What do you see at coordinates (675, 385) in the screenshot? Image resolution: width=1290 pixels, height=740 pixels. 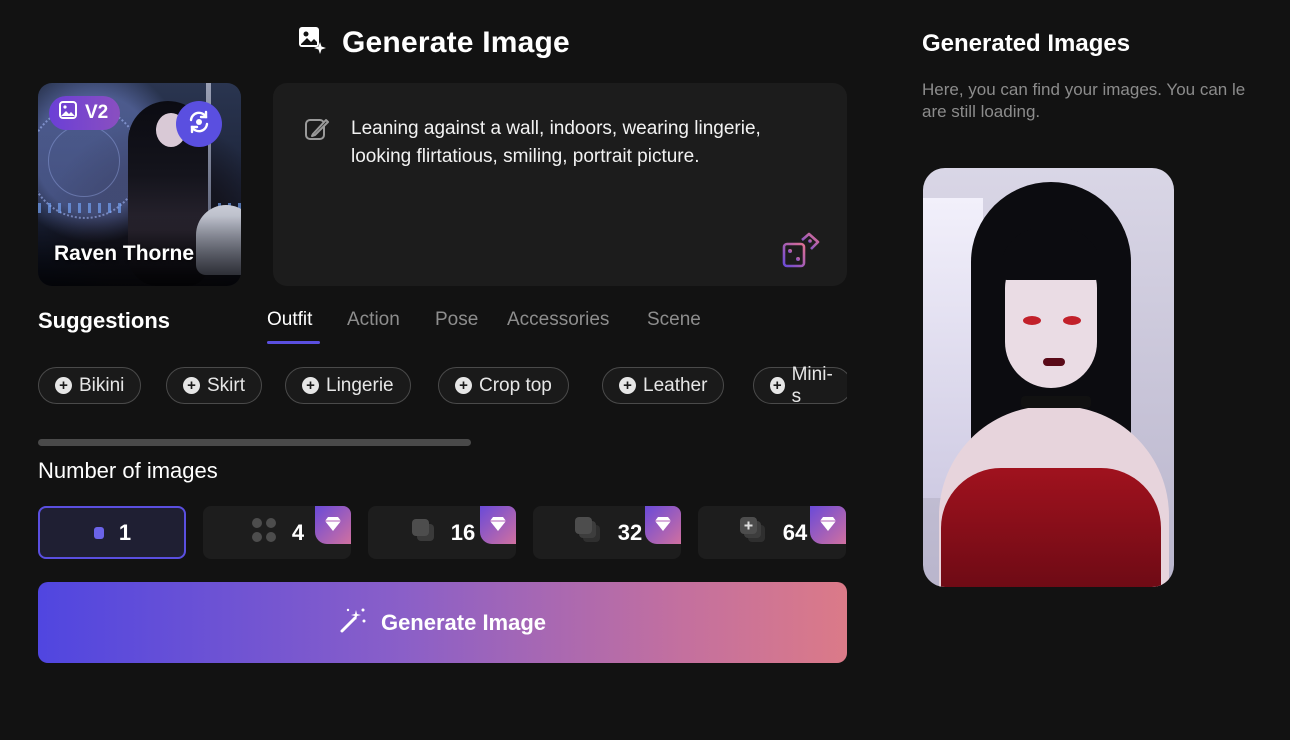 I see `chip-label: Leather` at bounding box center [675, 385].